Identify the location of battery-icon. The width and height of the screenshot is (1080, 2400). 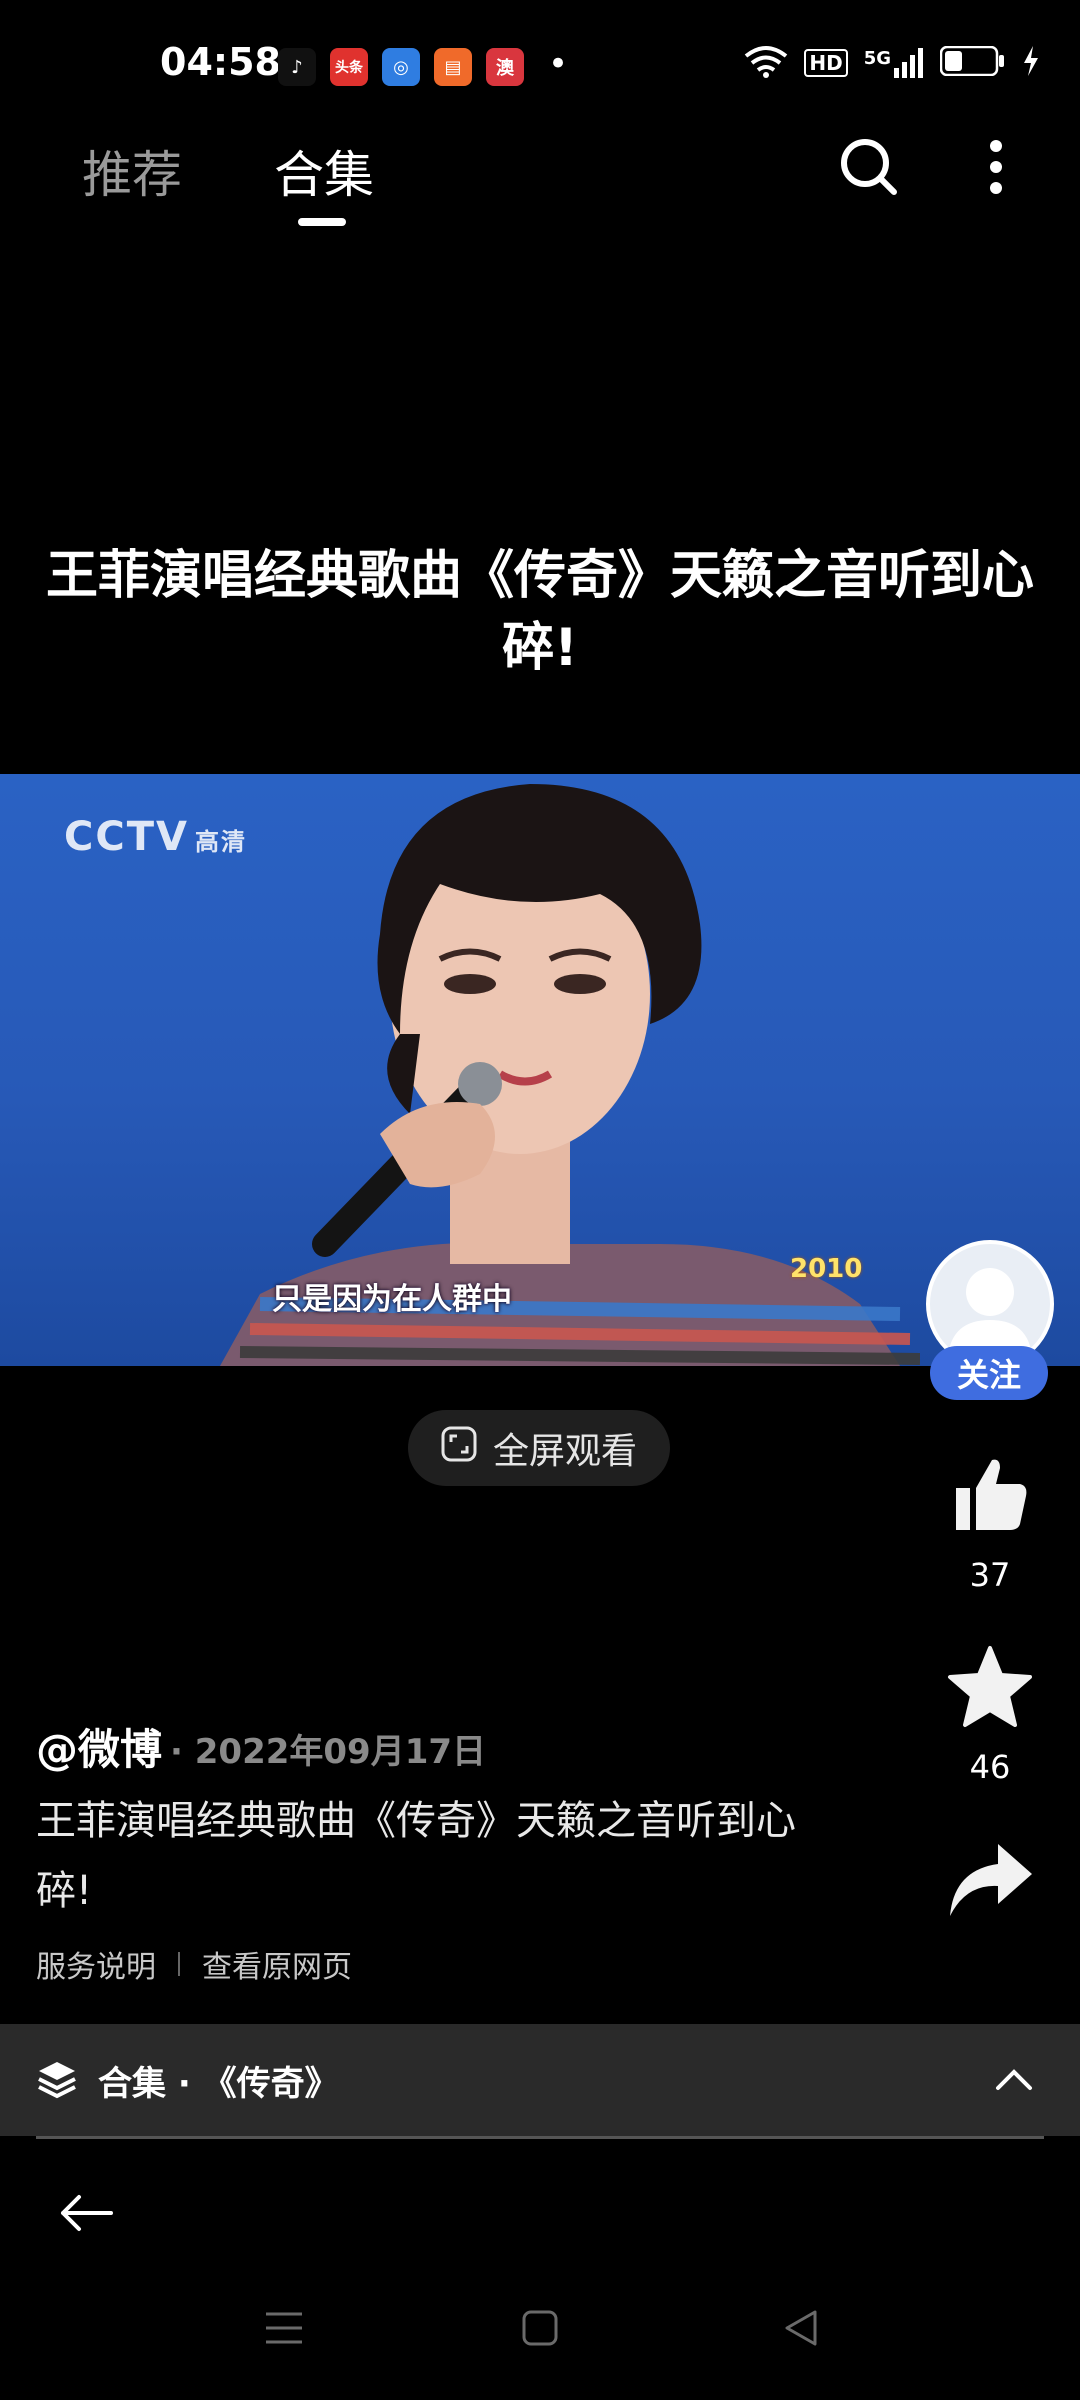
(972, 62).